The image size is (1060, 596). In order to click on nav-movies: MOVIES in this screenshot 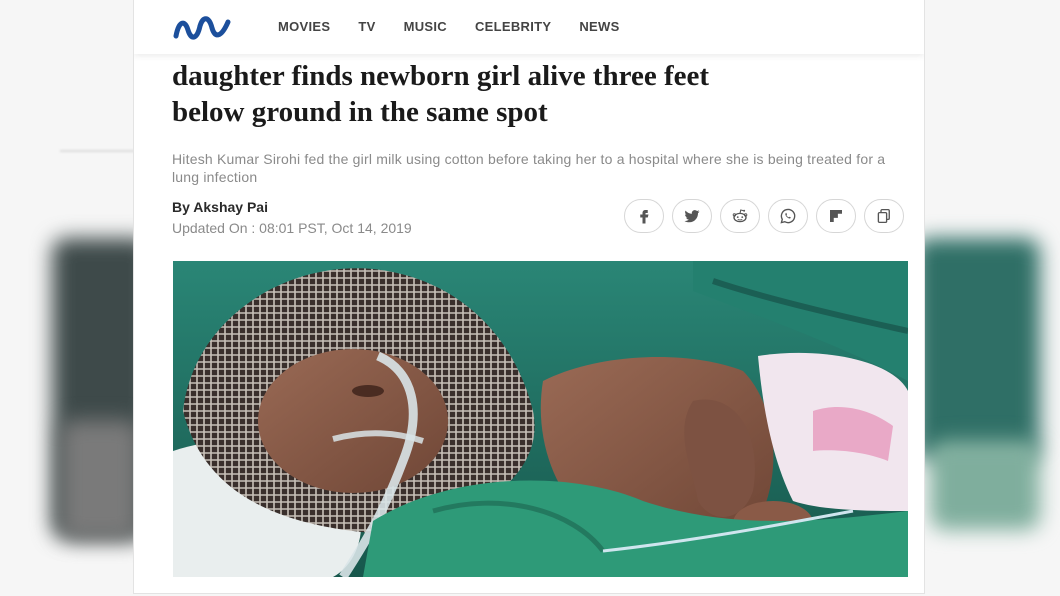, I will do `click(304, 26)`.